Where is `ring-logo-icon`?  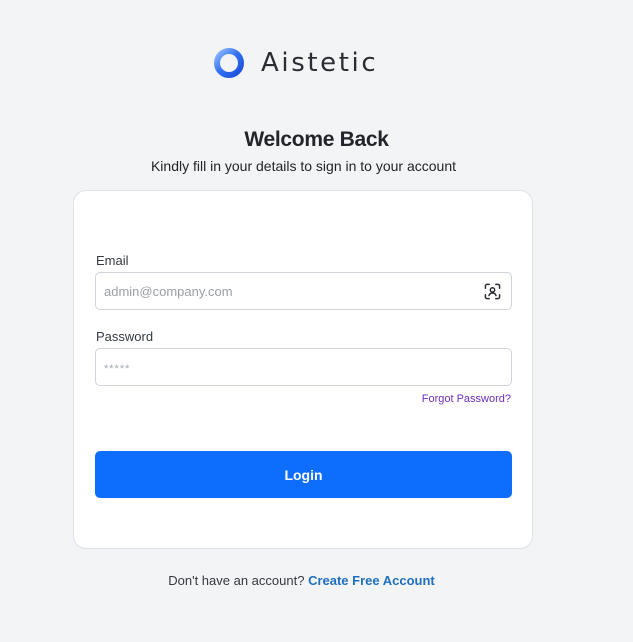
ring-logo-icon is located at coordinates (229, 63).